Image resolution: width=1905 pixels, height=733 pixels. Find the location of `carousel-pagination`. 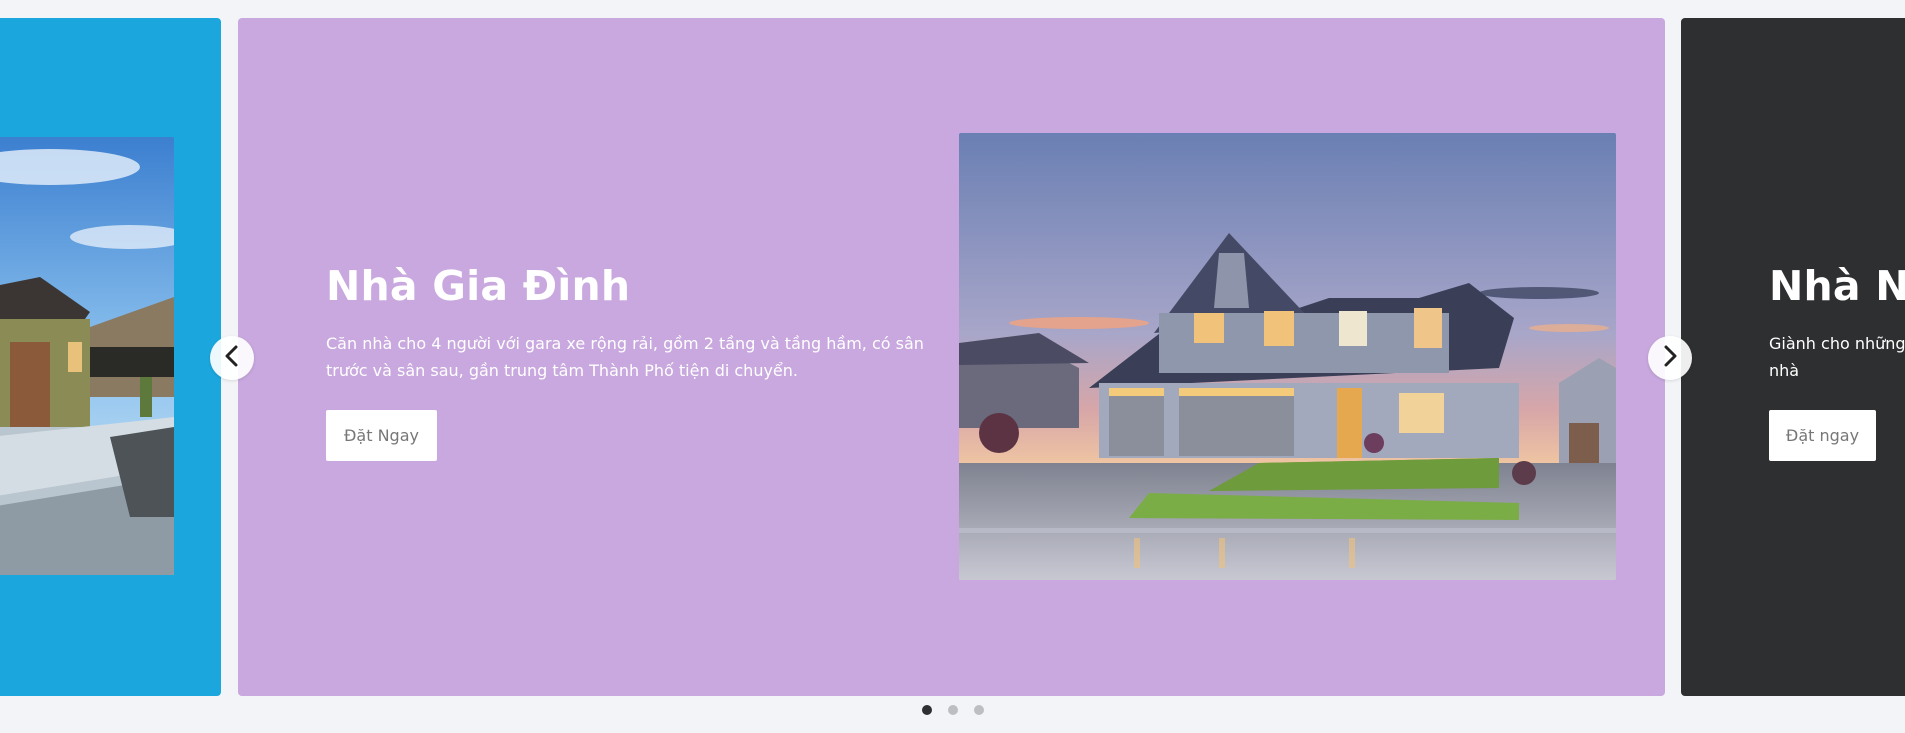

carousel-pagination is located at coordinates (952, 710).